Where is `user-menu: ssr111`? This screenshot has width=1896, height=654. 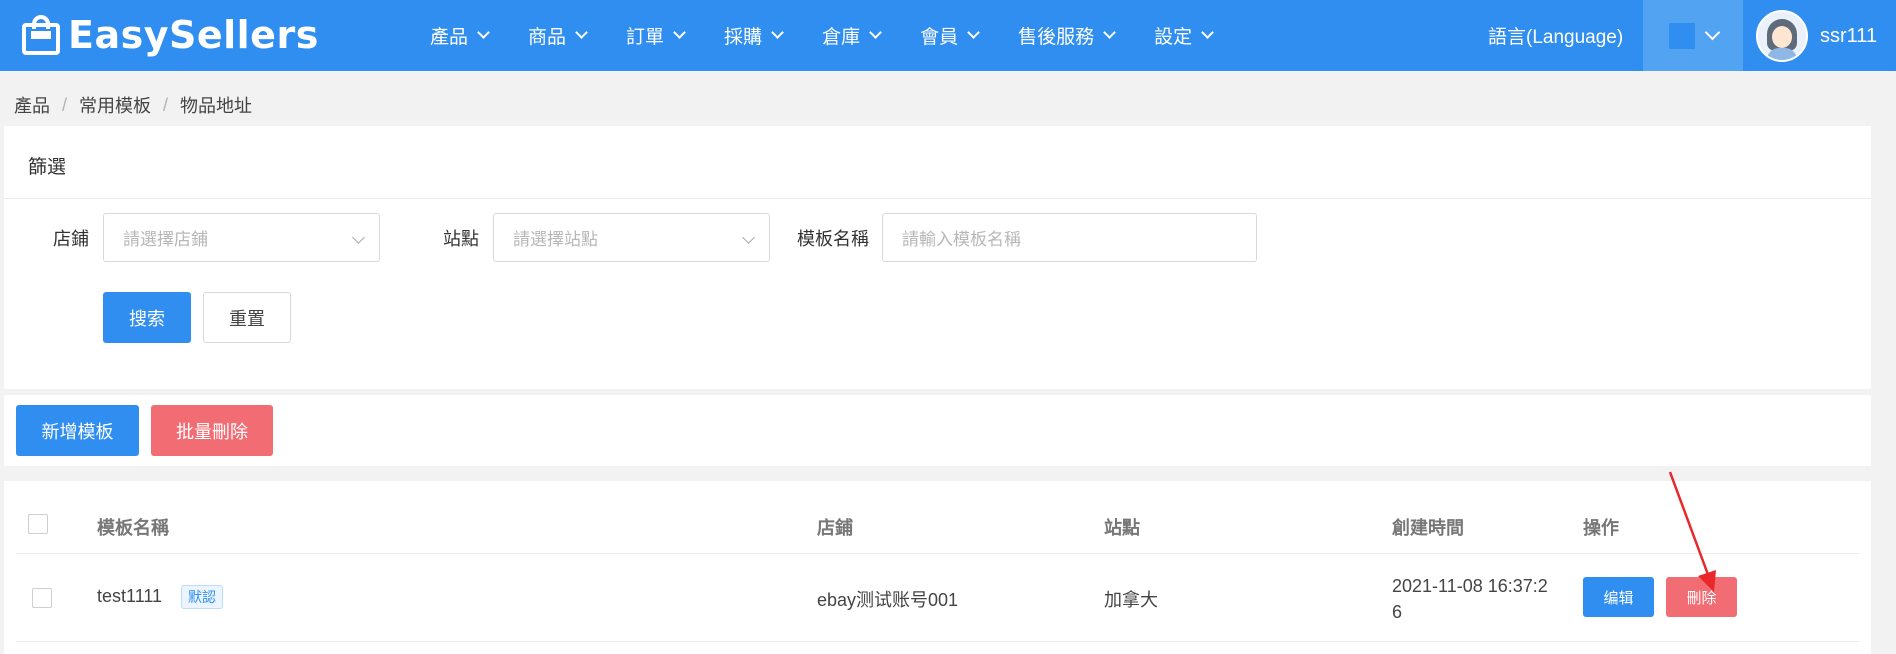 user-menu: ssr111 is located at coordinates (1816, 36).